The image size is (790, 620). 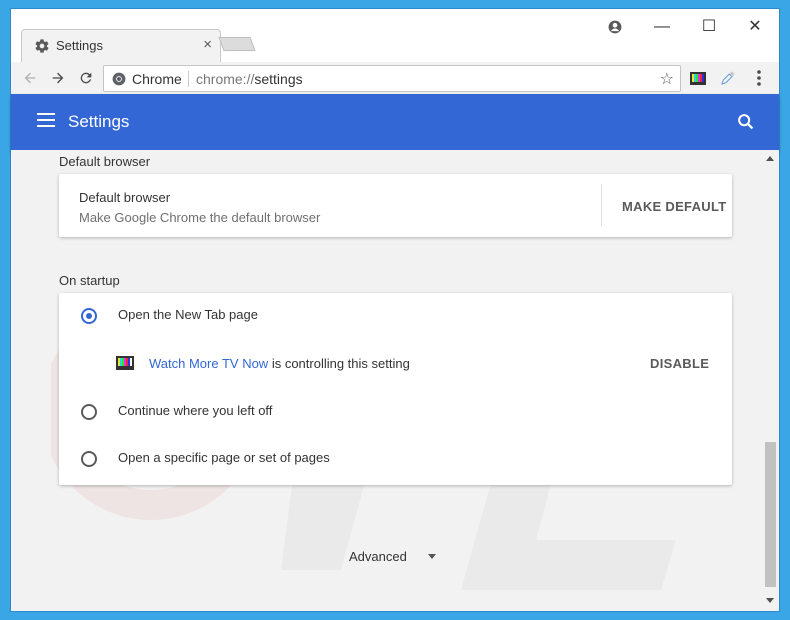 I want to click on account-icon, so click(x=615, y=27).